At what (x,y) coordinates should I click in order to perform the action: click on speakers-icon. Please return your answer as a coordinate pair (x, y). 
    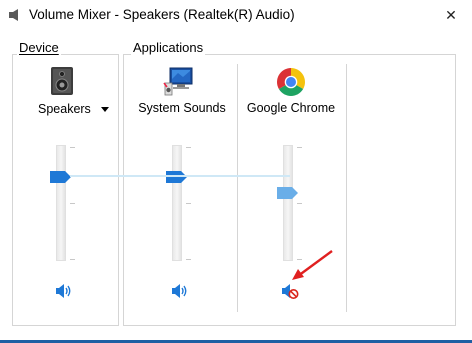
    Looking at the image, I should click on (63, 81).